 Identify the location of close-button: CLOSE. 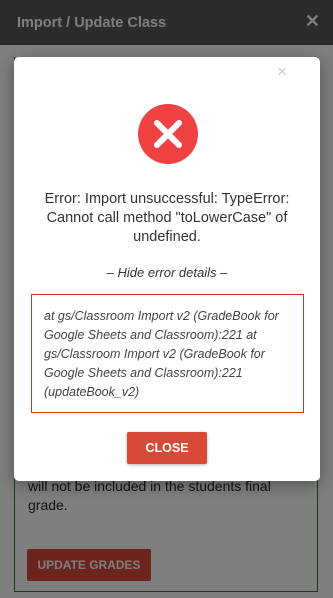
(167, 448).